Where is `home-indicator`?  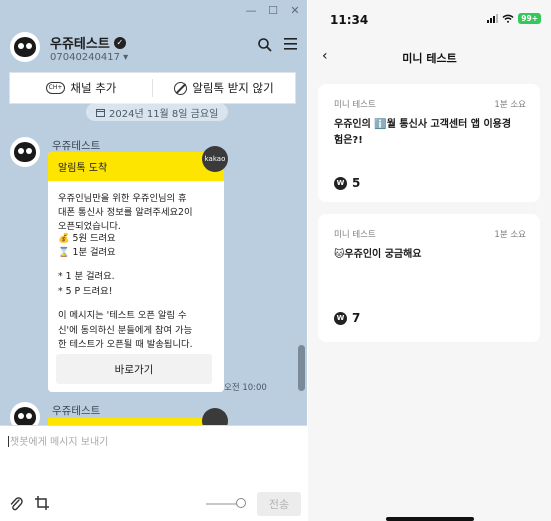 home-indicator is located at coordinates (430, 519).